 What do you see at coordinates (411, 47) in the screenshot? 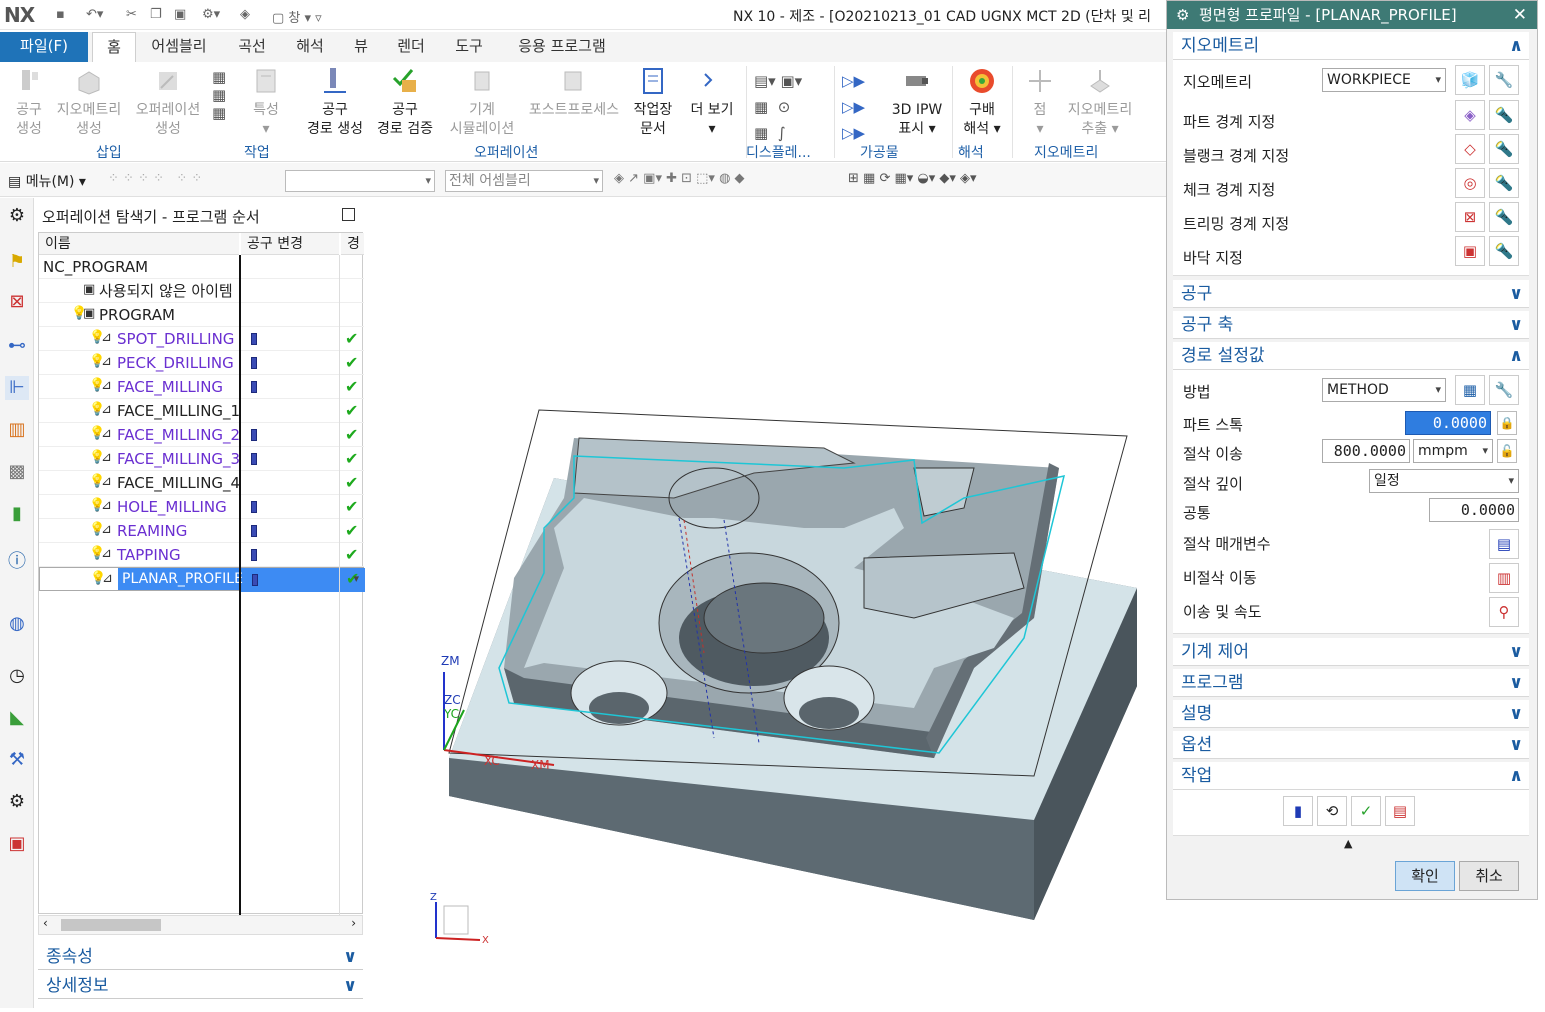
I see `tab-render: 렌더` at bounding box center [411, 47].